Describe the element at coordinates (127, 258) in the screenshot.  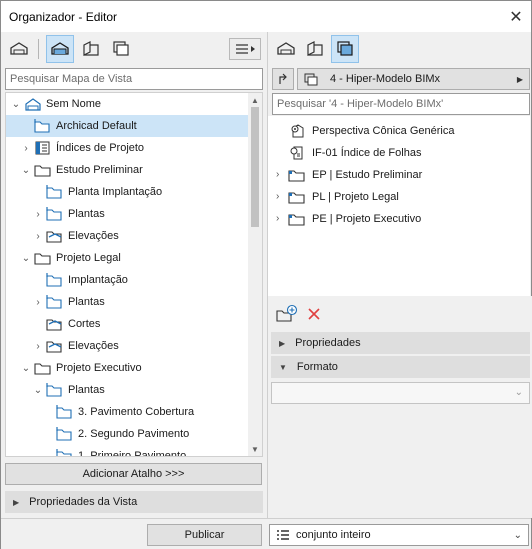
I see `tree-item: ⌄ Projeto Legal` at that location.